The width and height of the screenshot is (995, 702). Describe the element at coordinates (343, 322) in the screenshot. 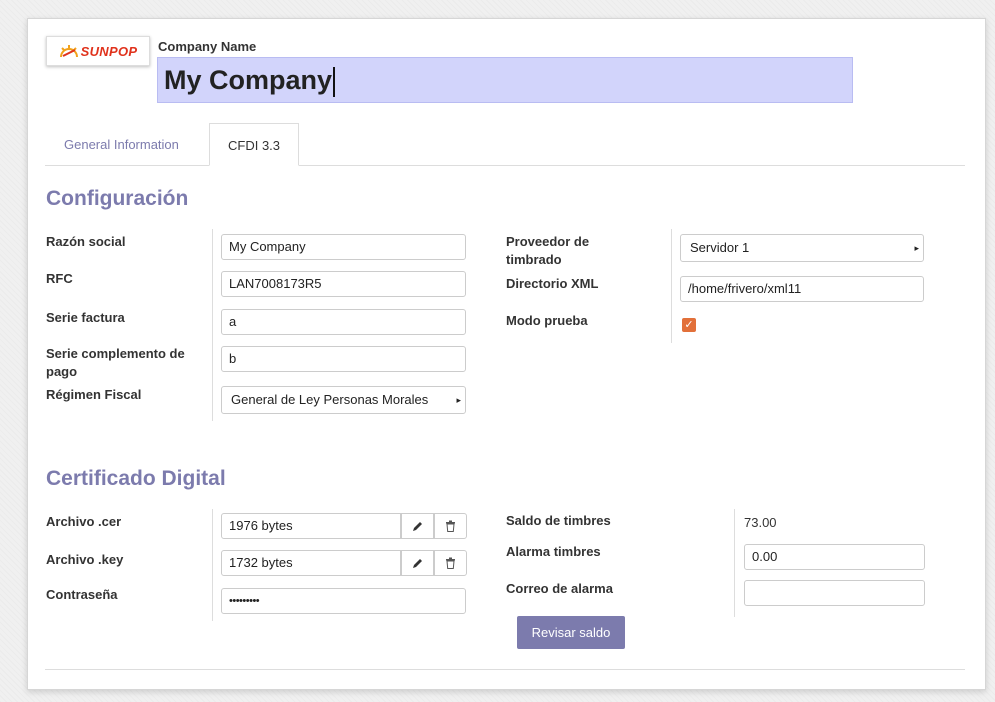

I see `serie-factura-input: a` at that location.